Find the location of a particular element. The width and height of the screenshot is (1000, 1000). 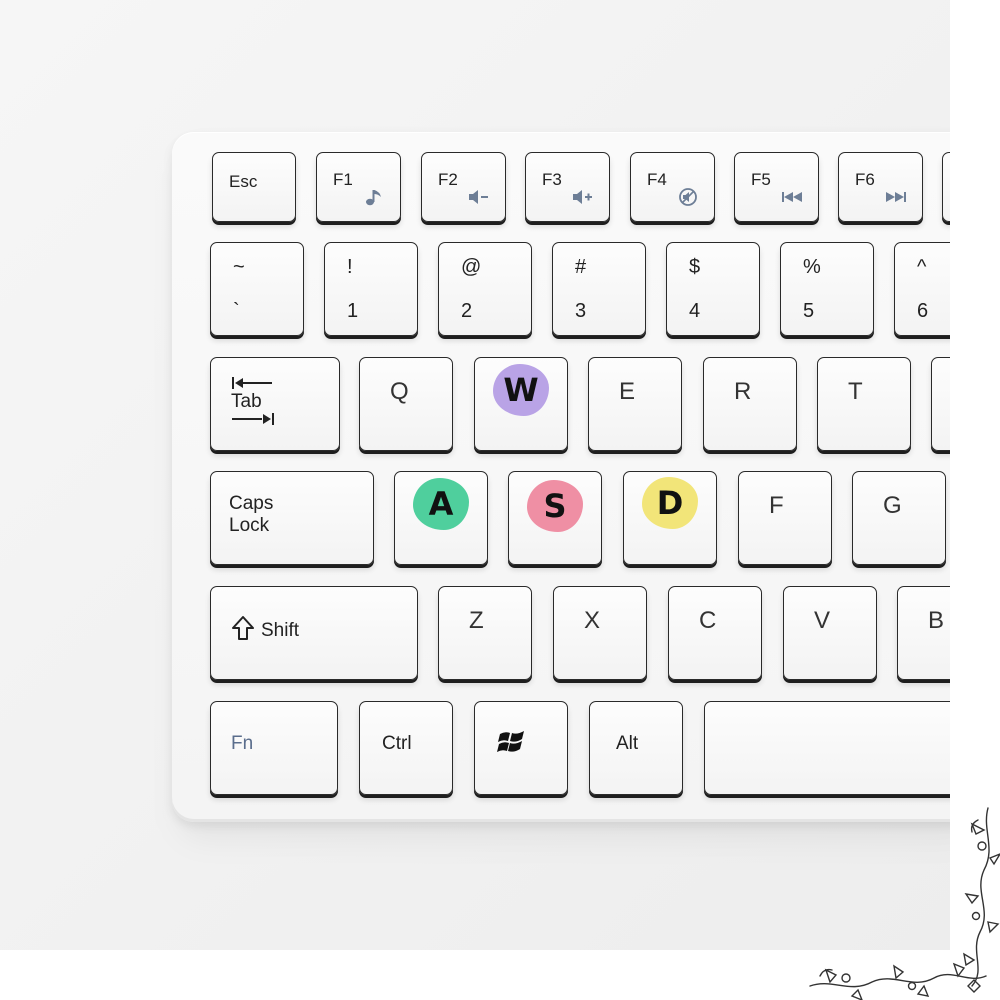

key-f2: F2 is located at coordinates (463, 187).